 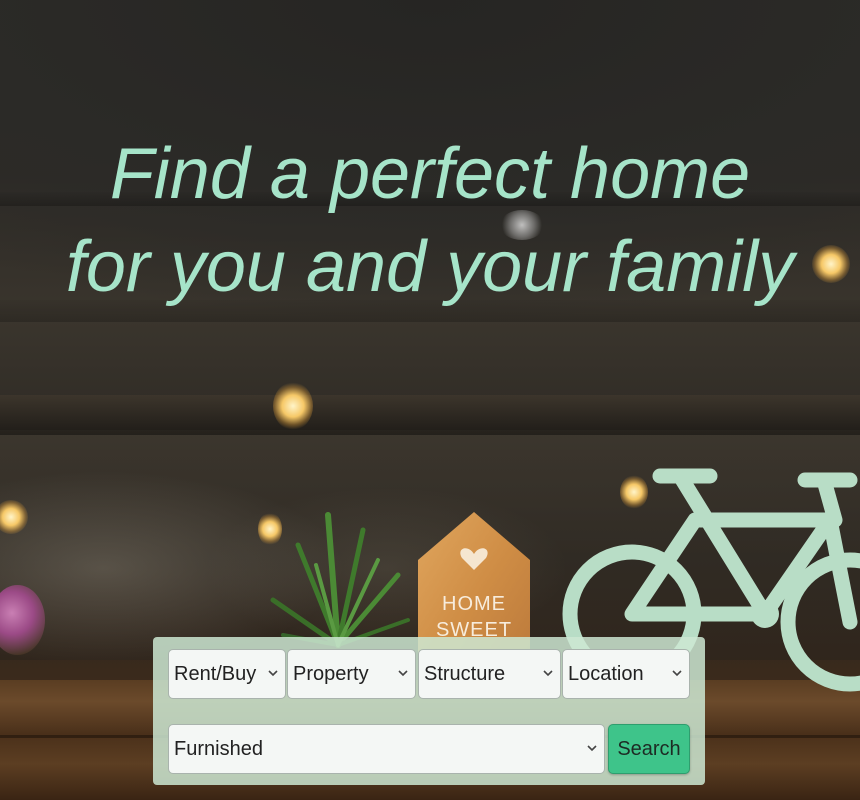 I want to click on furnished-select-value: Furnished, so click(x=218, y=748).